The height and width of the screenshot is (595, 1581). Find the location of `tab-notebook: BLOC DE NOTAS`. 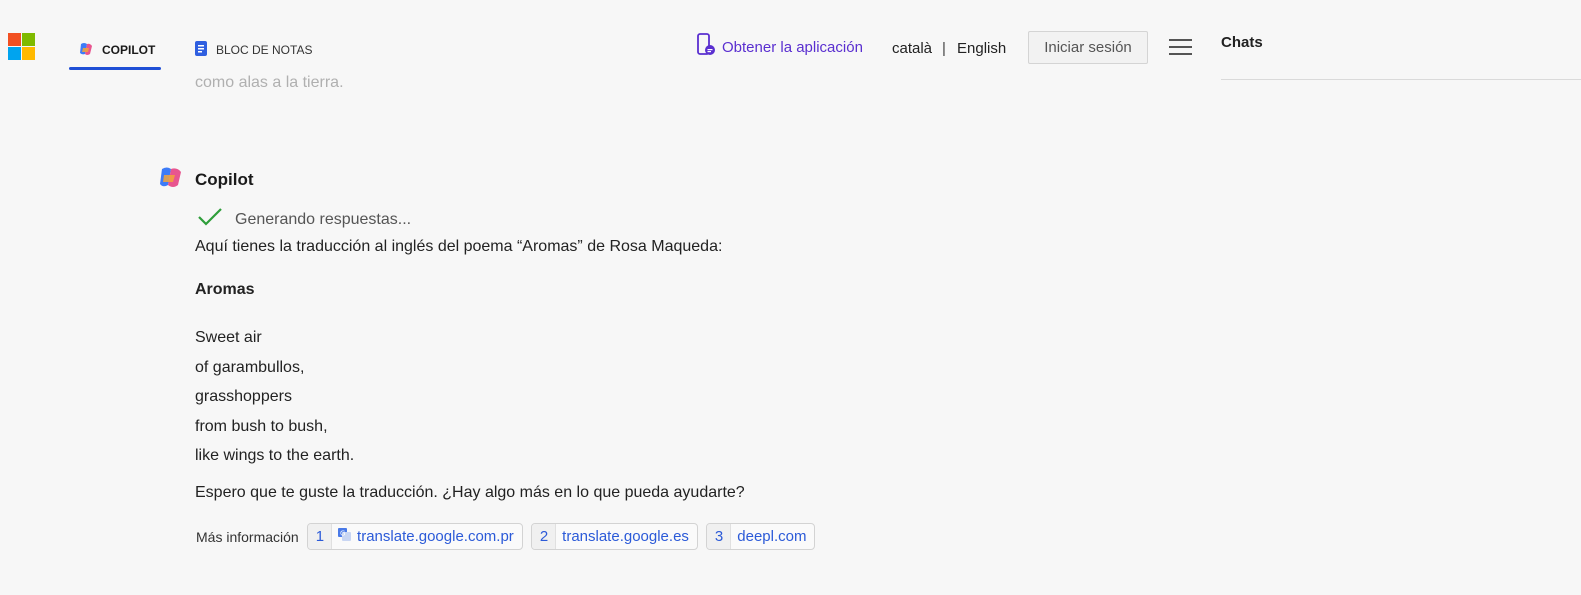

tab-notebook: BLOC DE NOTAS is located at coordinates (253, 50).